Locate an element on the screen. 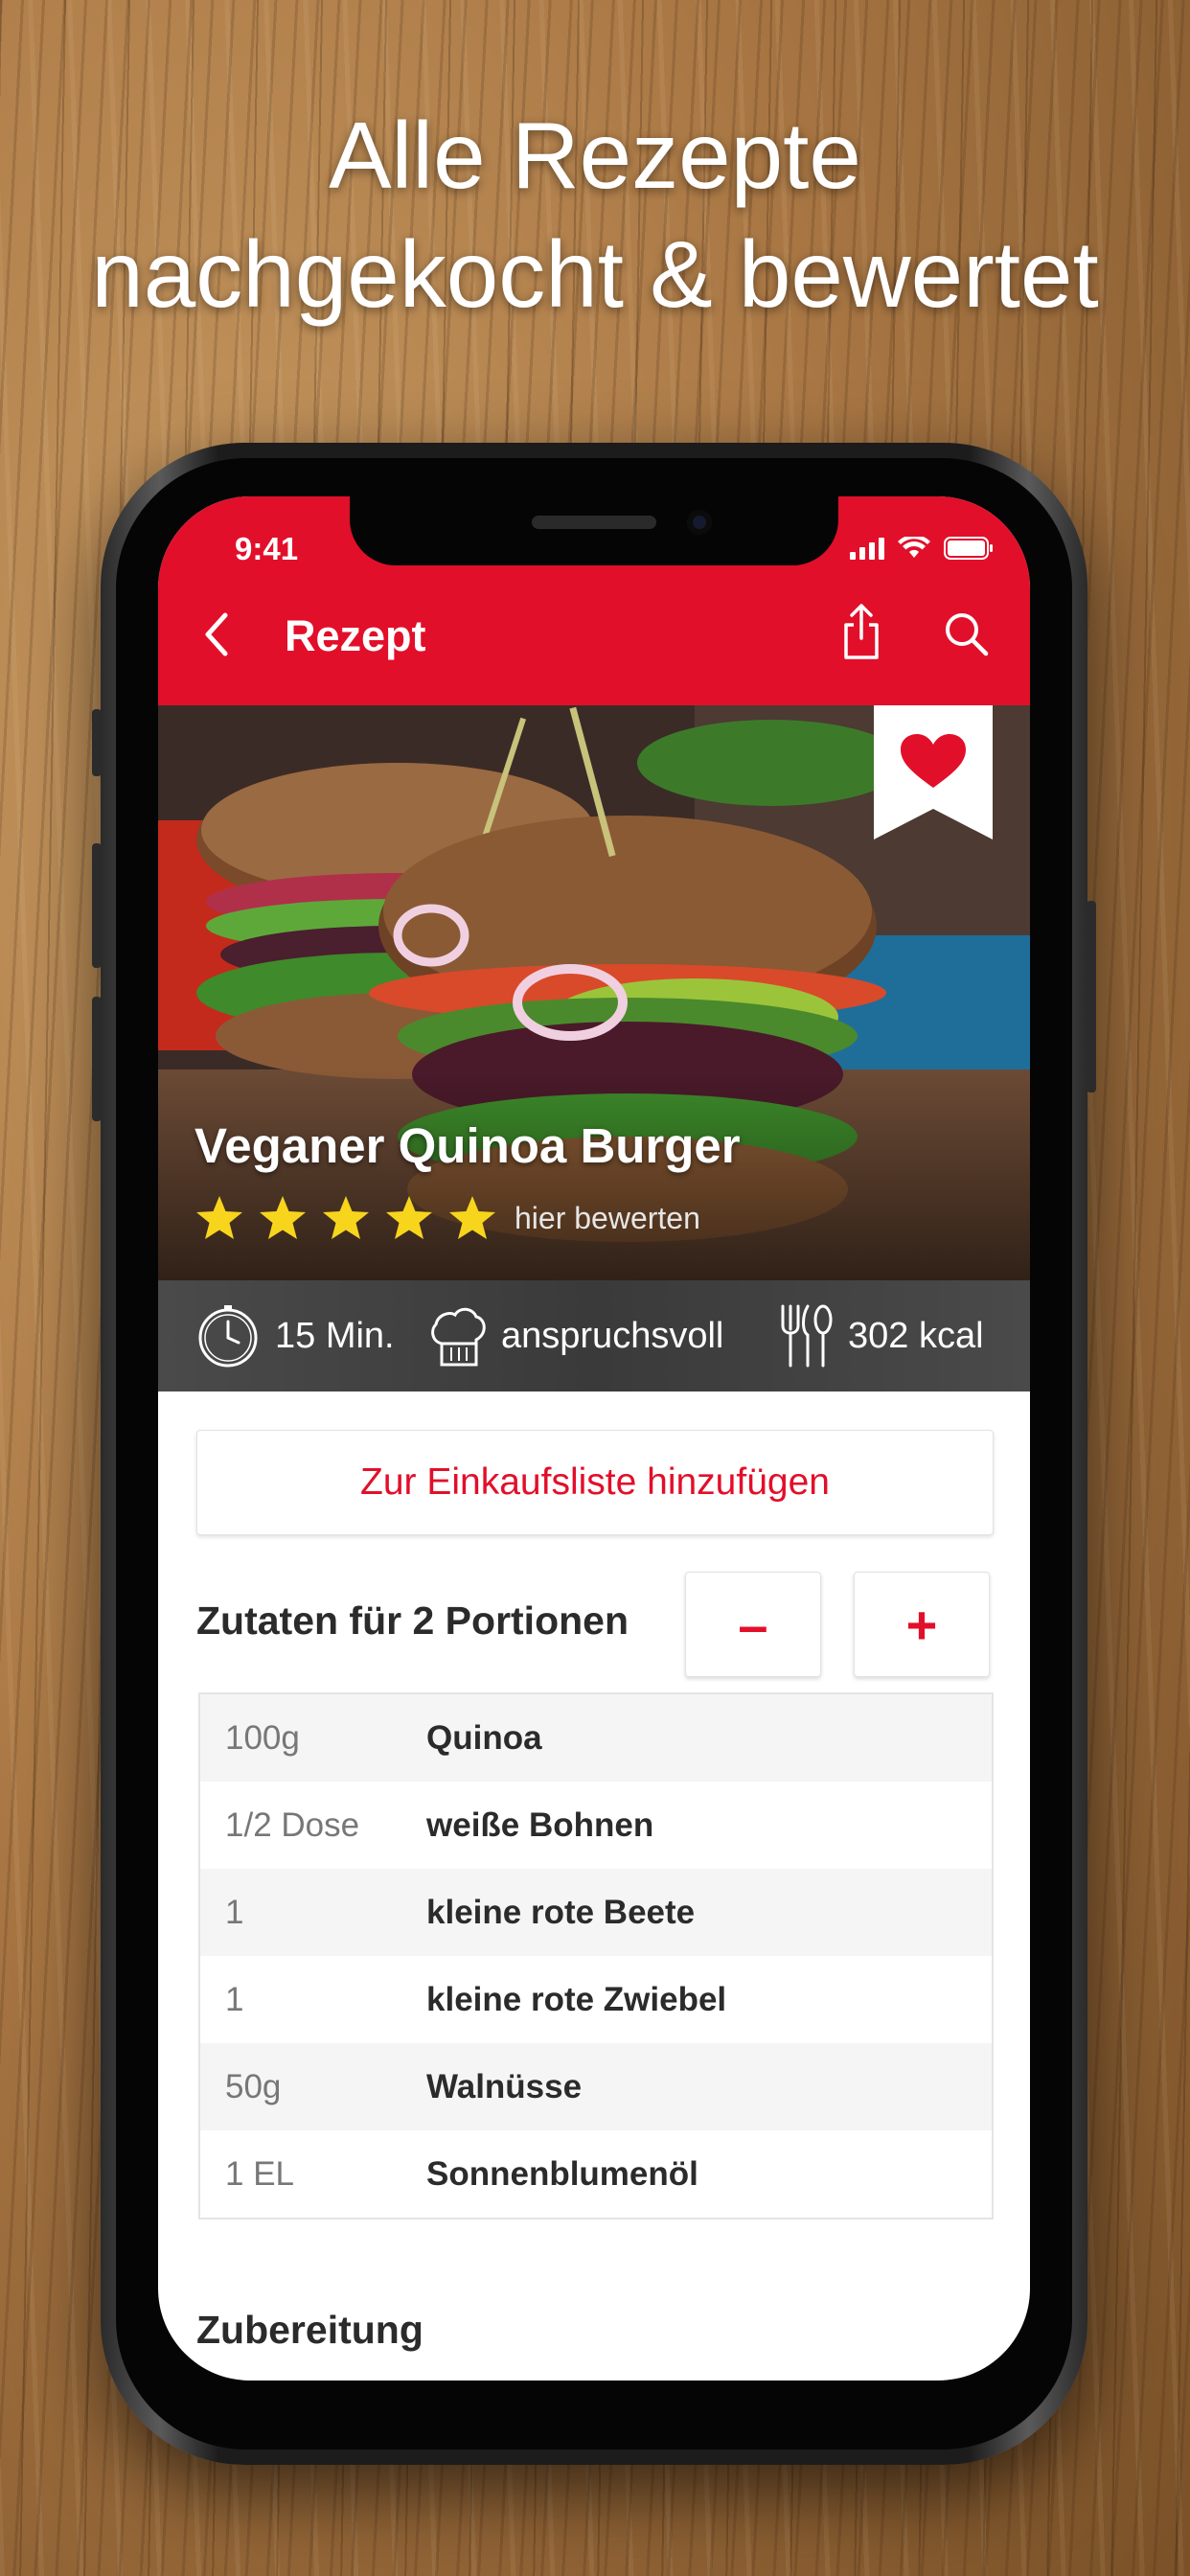 This screenshot has height=2576, width=1190. ingredient-name: Sonnenblumenöl is located at coordinates (562, 2173).